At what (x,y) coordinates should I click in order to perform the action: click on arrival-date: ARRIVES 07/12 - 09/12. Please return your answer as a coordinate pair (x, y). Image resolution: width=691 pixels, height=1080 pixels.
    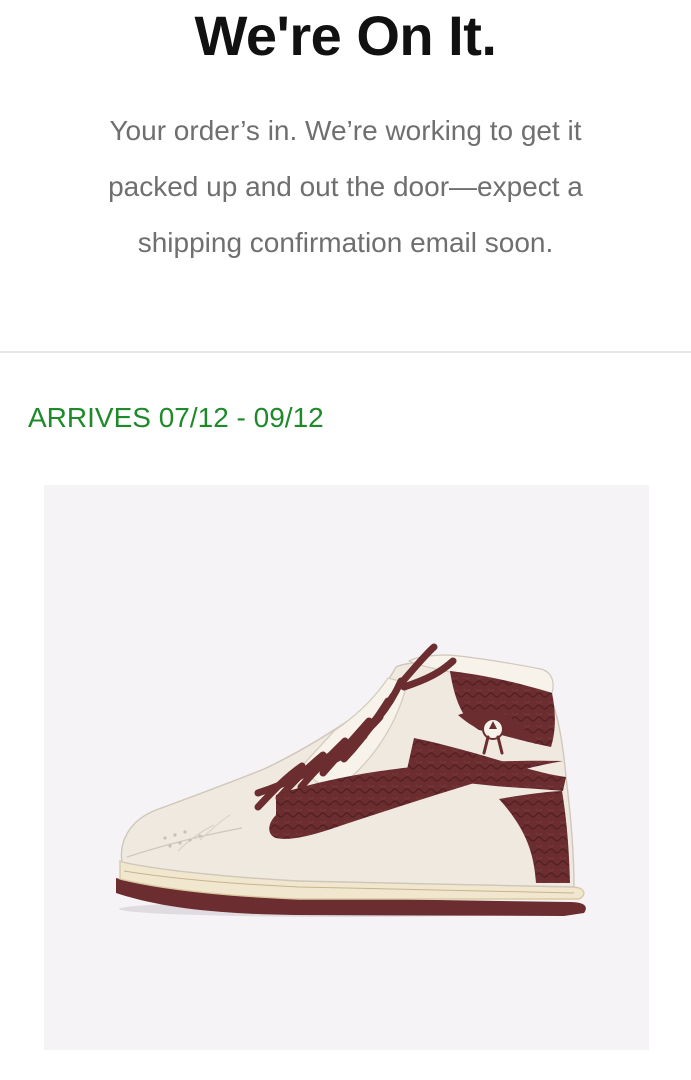
    Looking at the image, I should click on (176, 417).